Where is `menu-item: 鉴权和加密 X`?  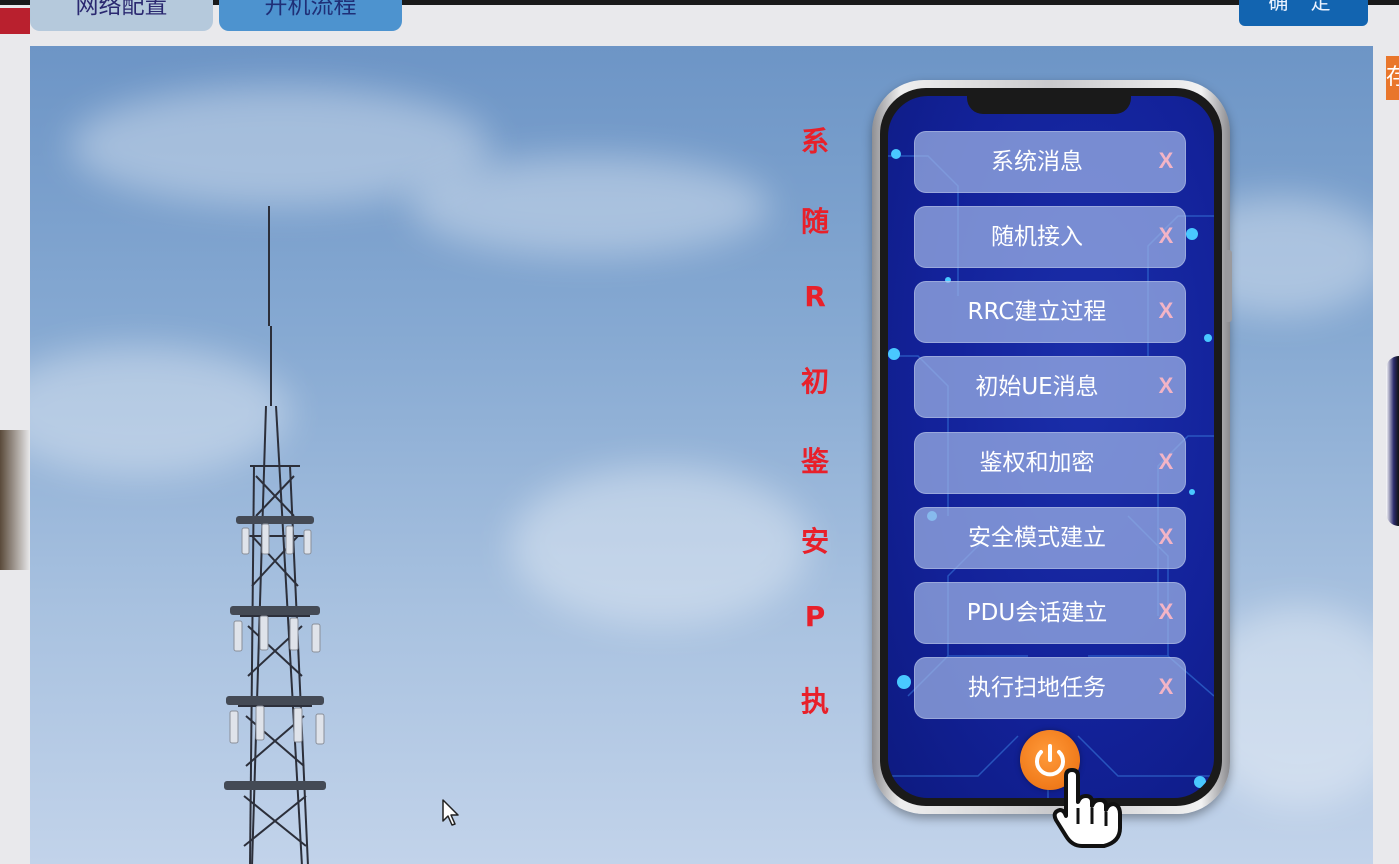
menu-item: 鉴权和加密 X is located at coordinates (1050, 463).